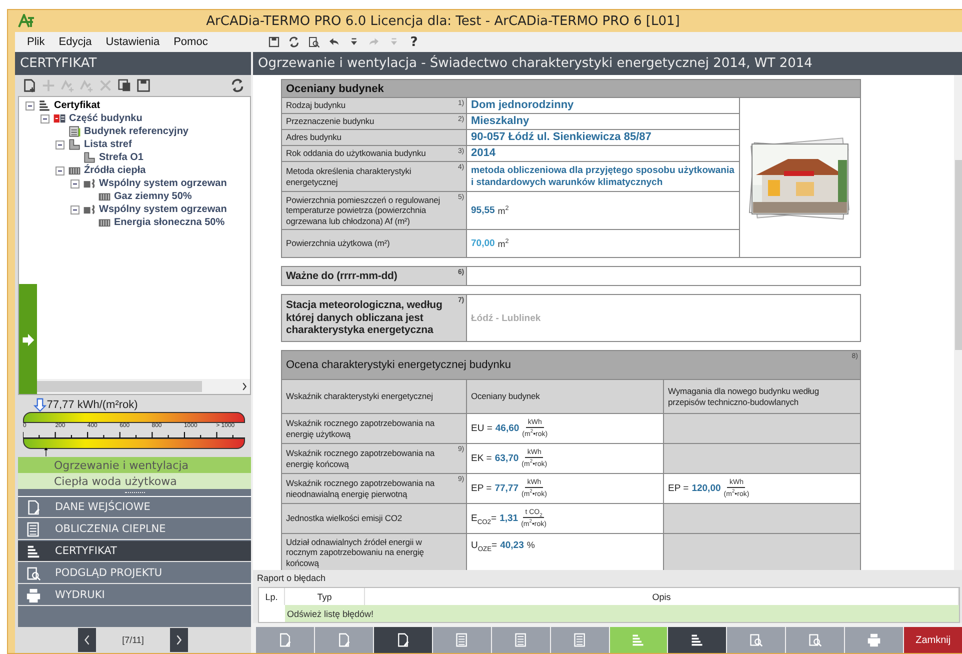 The image size is (962, 654). Describe the element at coordinates (359, 396) in the screenshot. I see `column-header: Wskaźnik charakterystyki energetycznej` at that location.